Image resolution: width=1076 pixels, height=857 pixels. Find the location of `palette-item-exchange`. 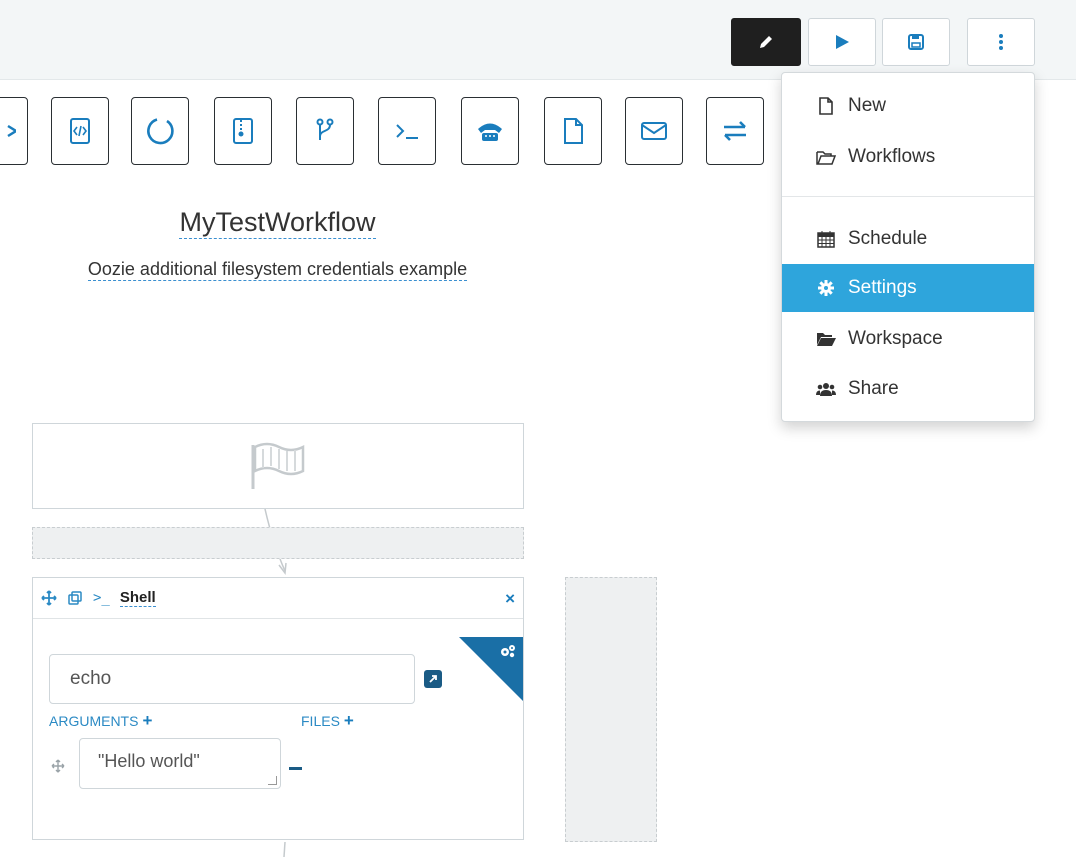

palette-item-exchange is located at coordinates (735, 131).